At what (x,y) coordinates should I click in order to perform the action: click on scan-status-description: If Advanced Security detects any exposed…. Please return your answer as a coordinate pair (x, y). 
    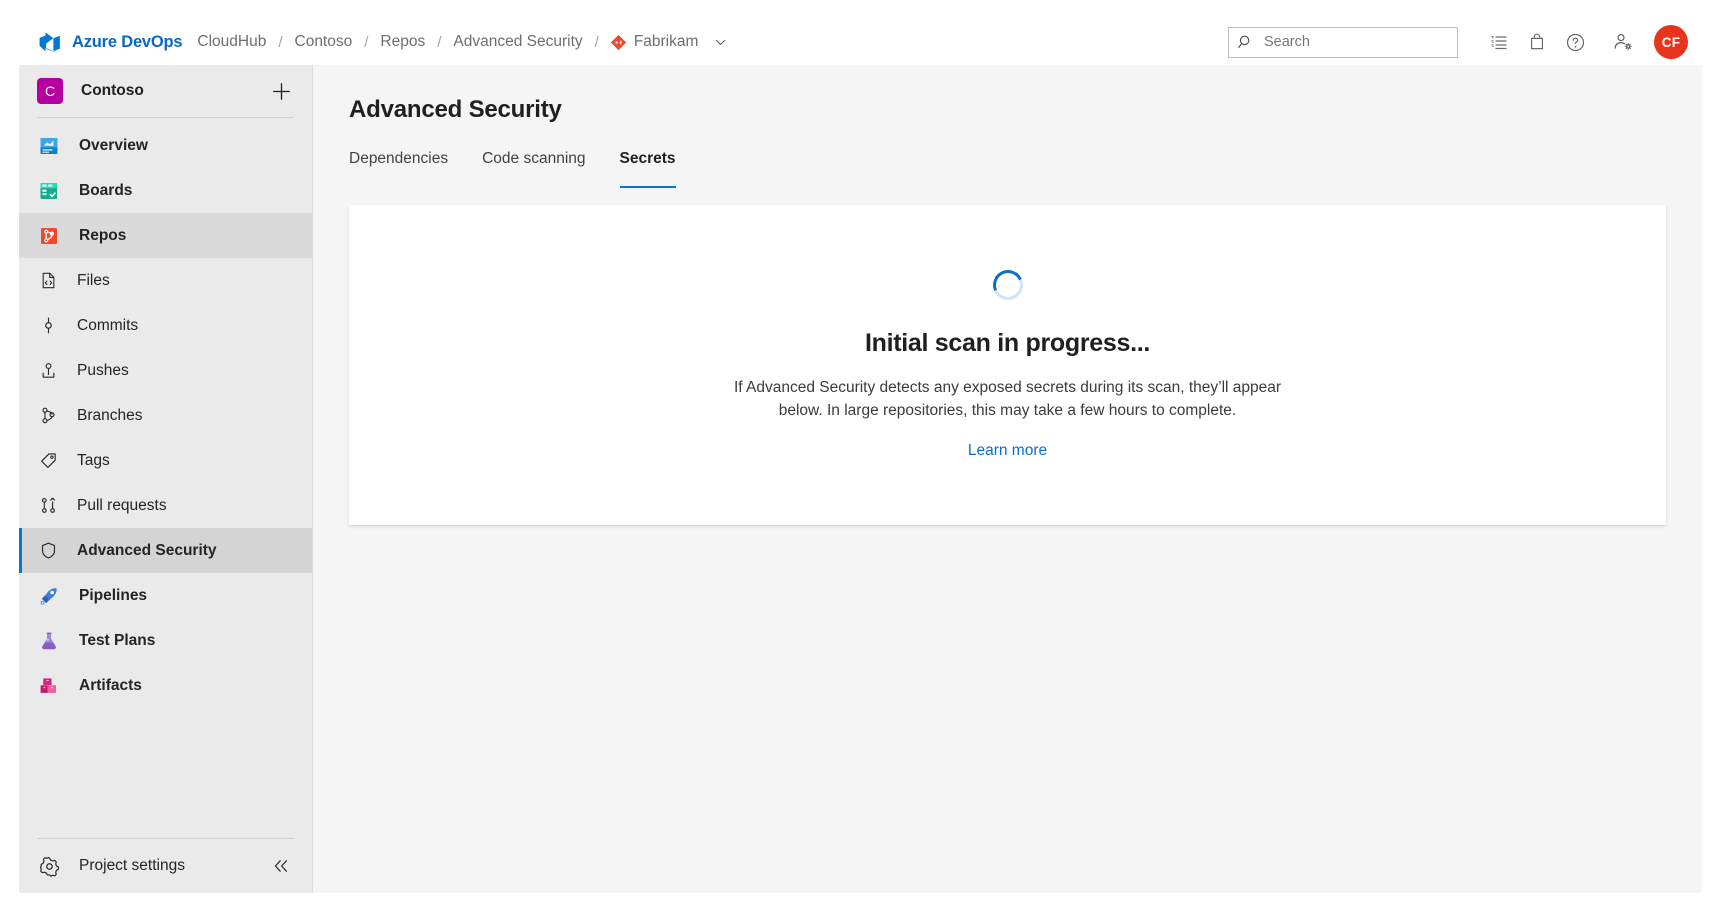
    Looking at the image, I should click on (1007, 399).